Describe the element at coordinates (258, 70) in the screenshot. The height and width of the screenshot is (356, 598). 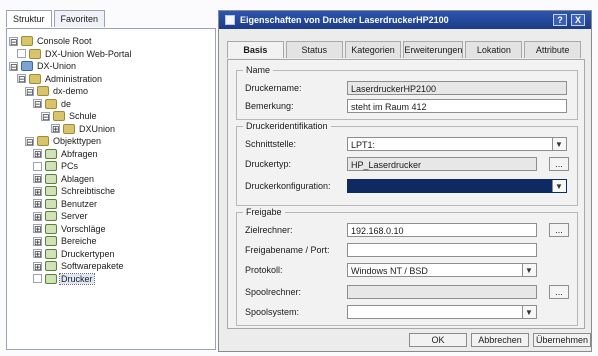
I see `group-name-label: Name` at that location.